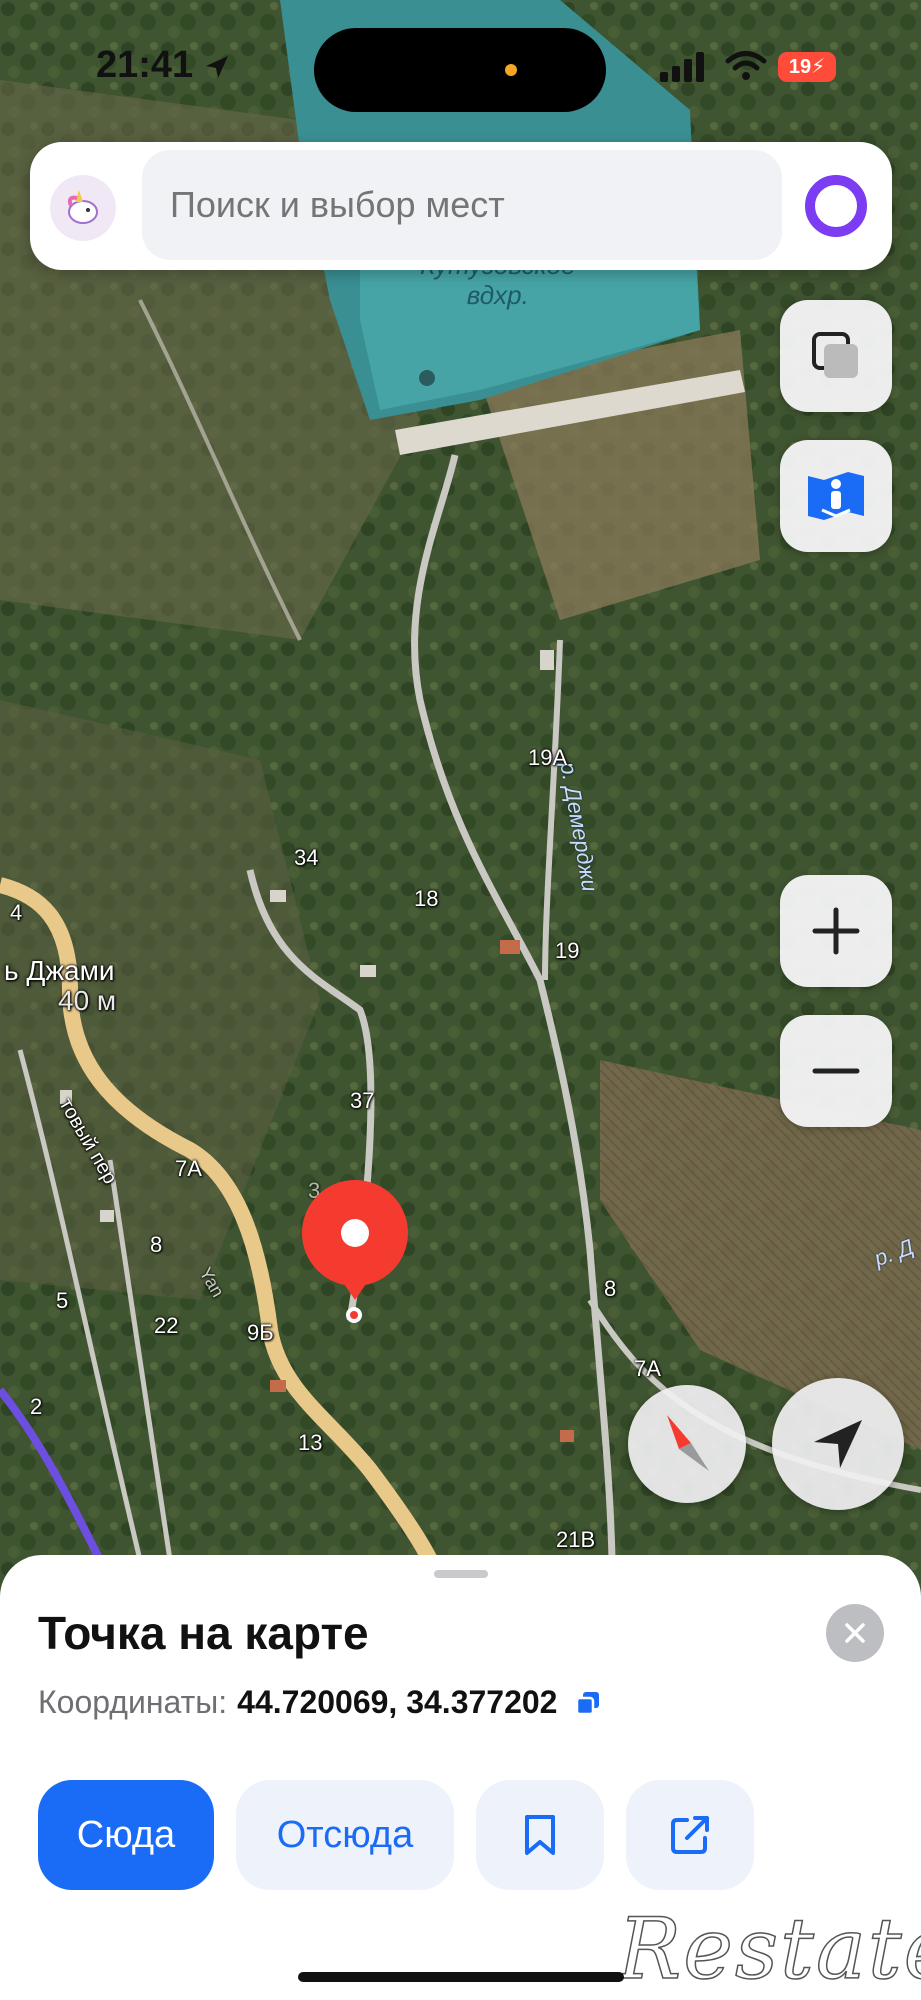 The width and height of the screenshot is (921, 2000). I want to click on house-number: 19, so click(567, 950).